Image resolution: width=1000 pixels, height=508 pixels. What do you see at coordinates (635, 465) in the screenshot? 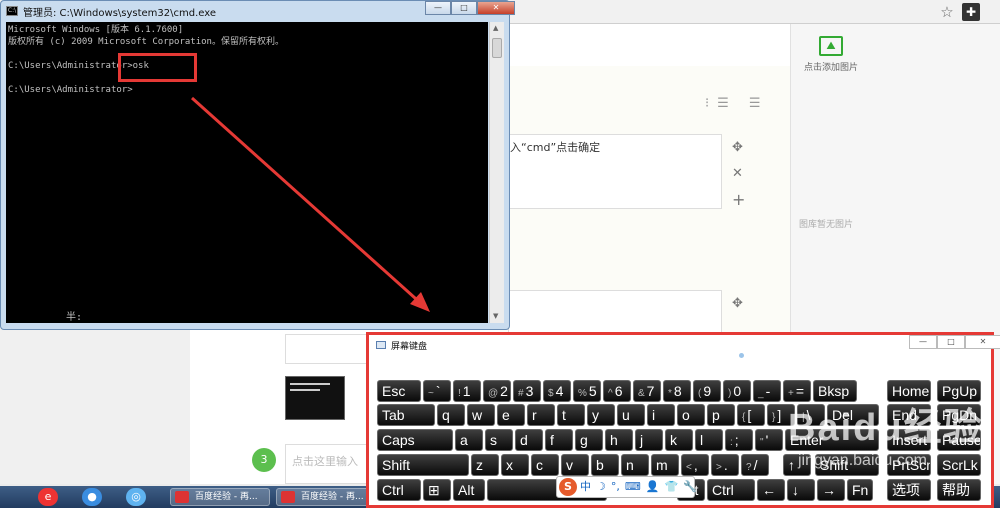
I see `key-n: n` at bounding box center [635, 465].